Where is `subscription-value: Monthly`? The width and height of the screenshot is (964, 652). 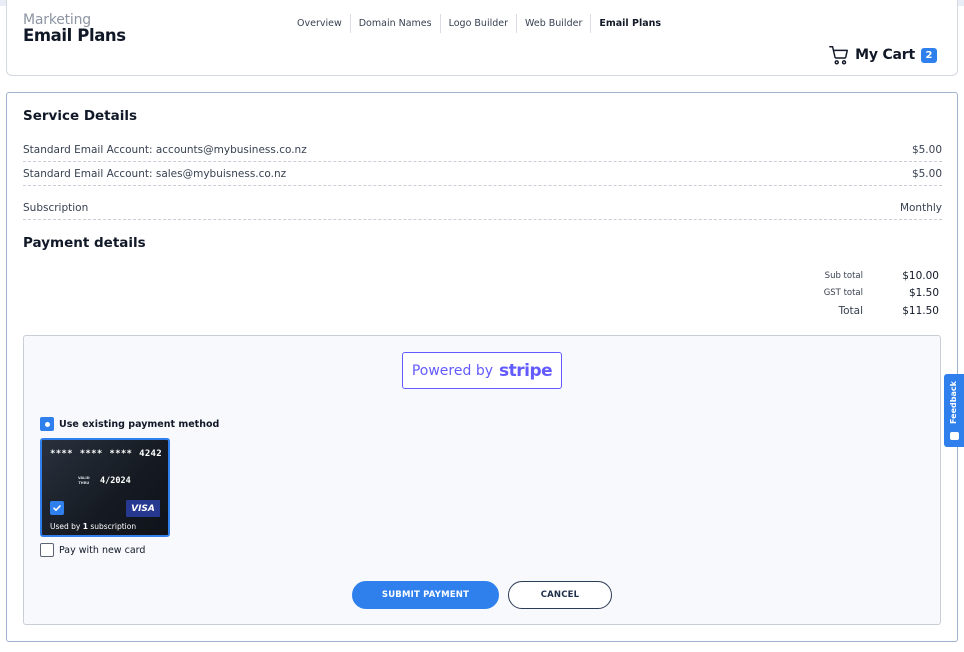 subscription-value: Monthly is located at coordinates (920, 207).